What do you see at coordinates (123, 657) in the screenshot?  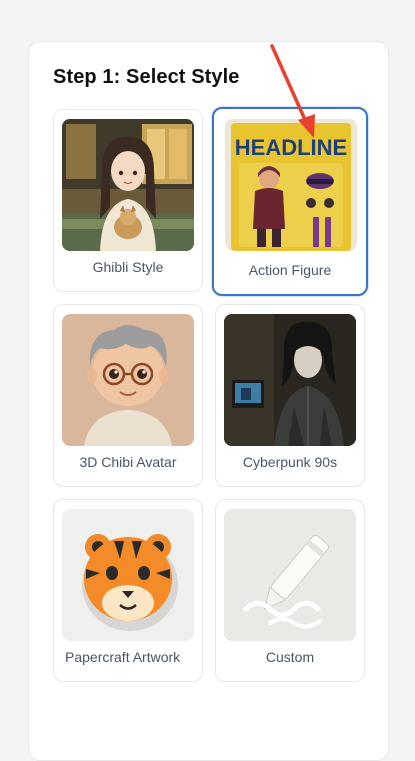 I see `style-label: Papercraft Artwork` at bounding box center [123, 657].